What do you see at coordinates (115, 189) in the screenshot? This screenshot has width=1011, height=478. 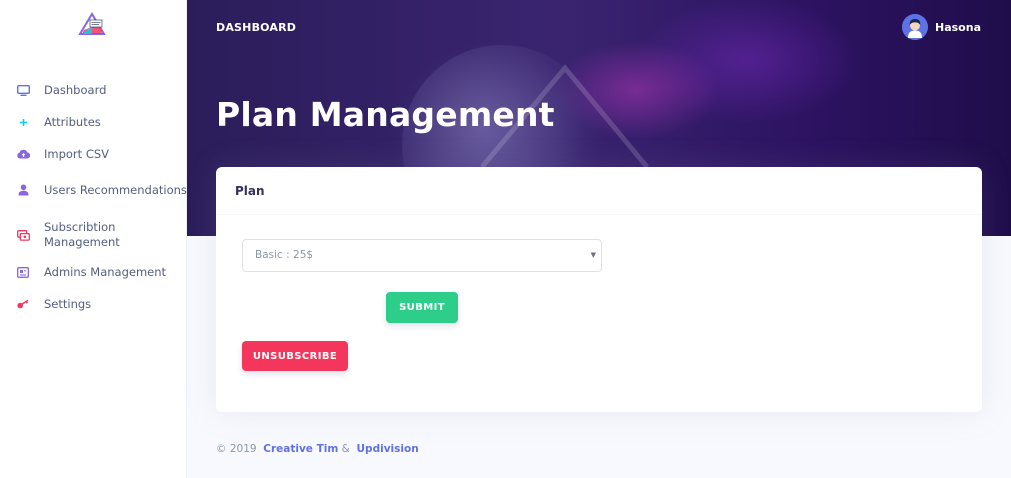 I see `sidebar-item-label: Users Recommendations` at bounding box center [115, 189].